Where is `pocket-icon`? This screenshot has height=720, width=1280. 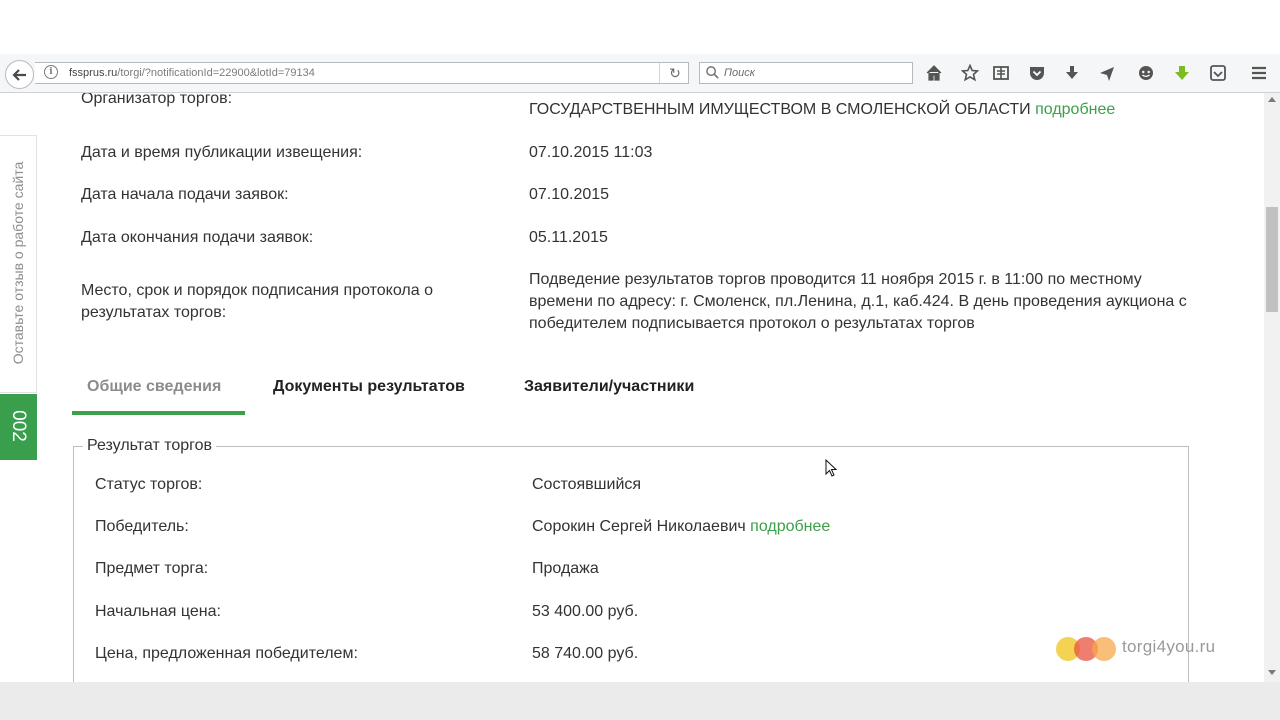
pocket-icon is located at coordinates (1037, 73).